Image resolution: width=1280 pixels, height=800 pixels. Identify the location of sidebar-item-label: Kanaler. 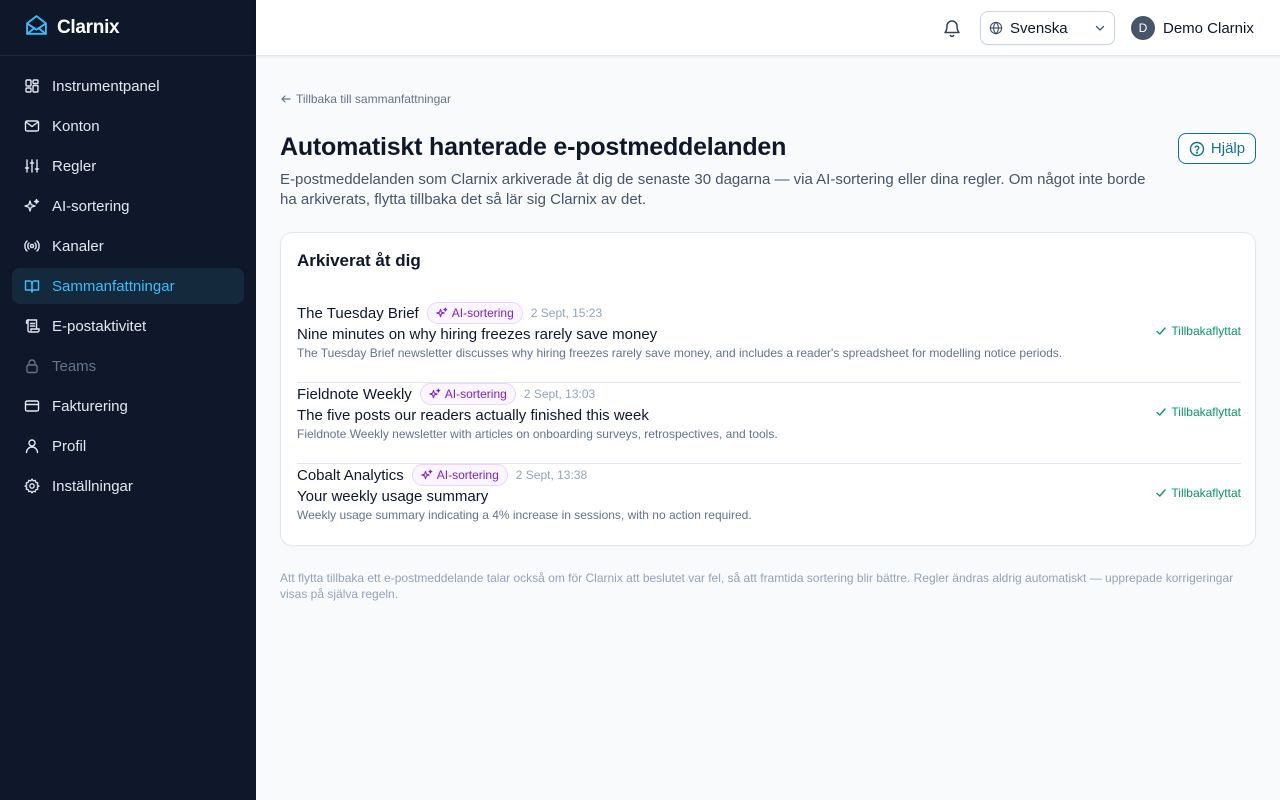
(78, 246).